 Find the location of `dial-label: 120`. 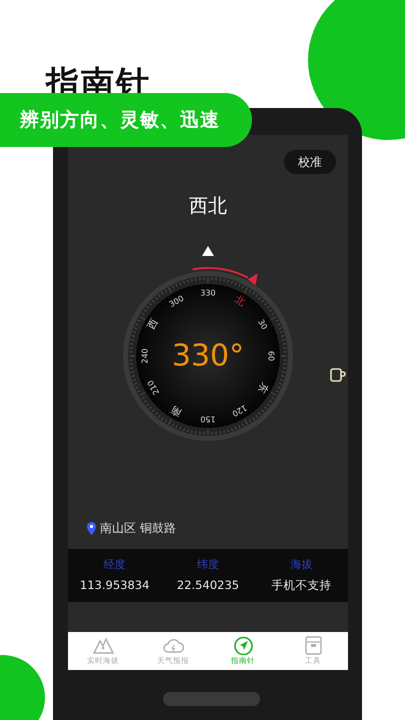

dial-label: 120 is located at coordinates (239, 410).